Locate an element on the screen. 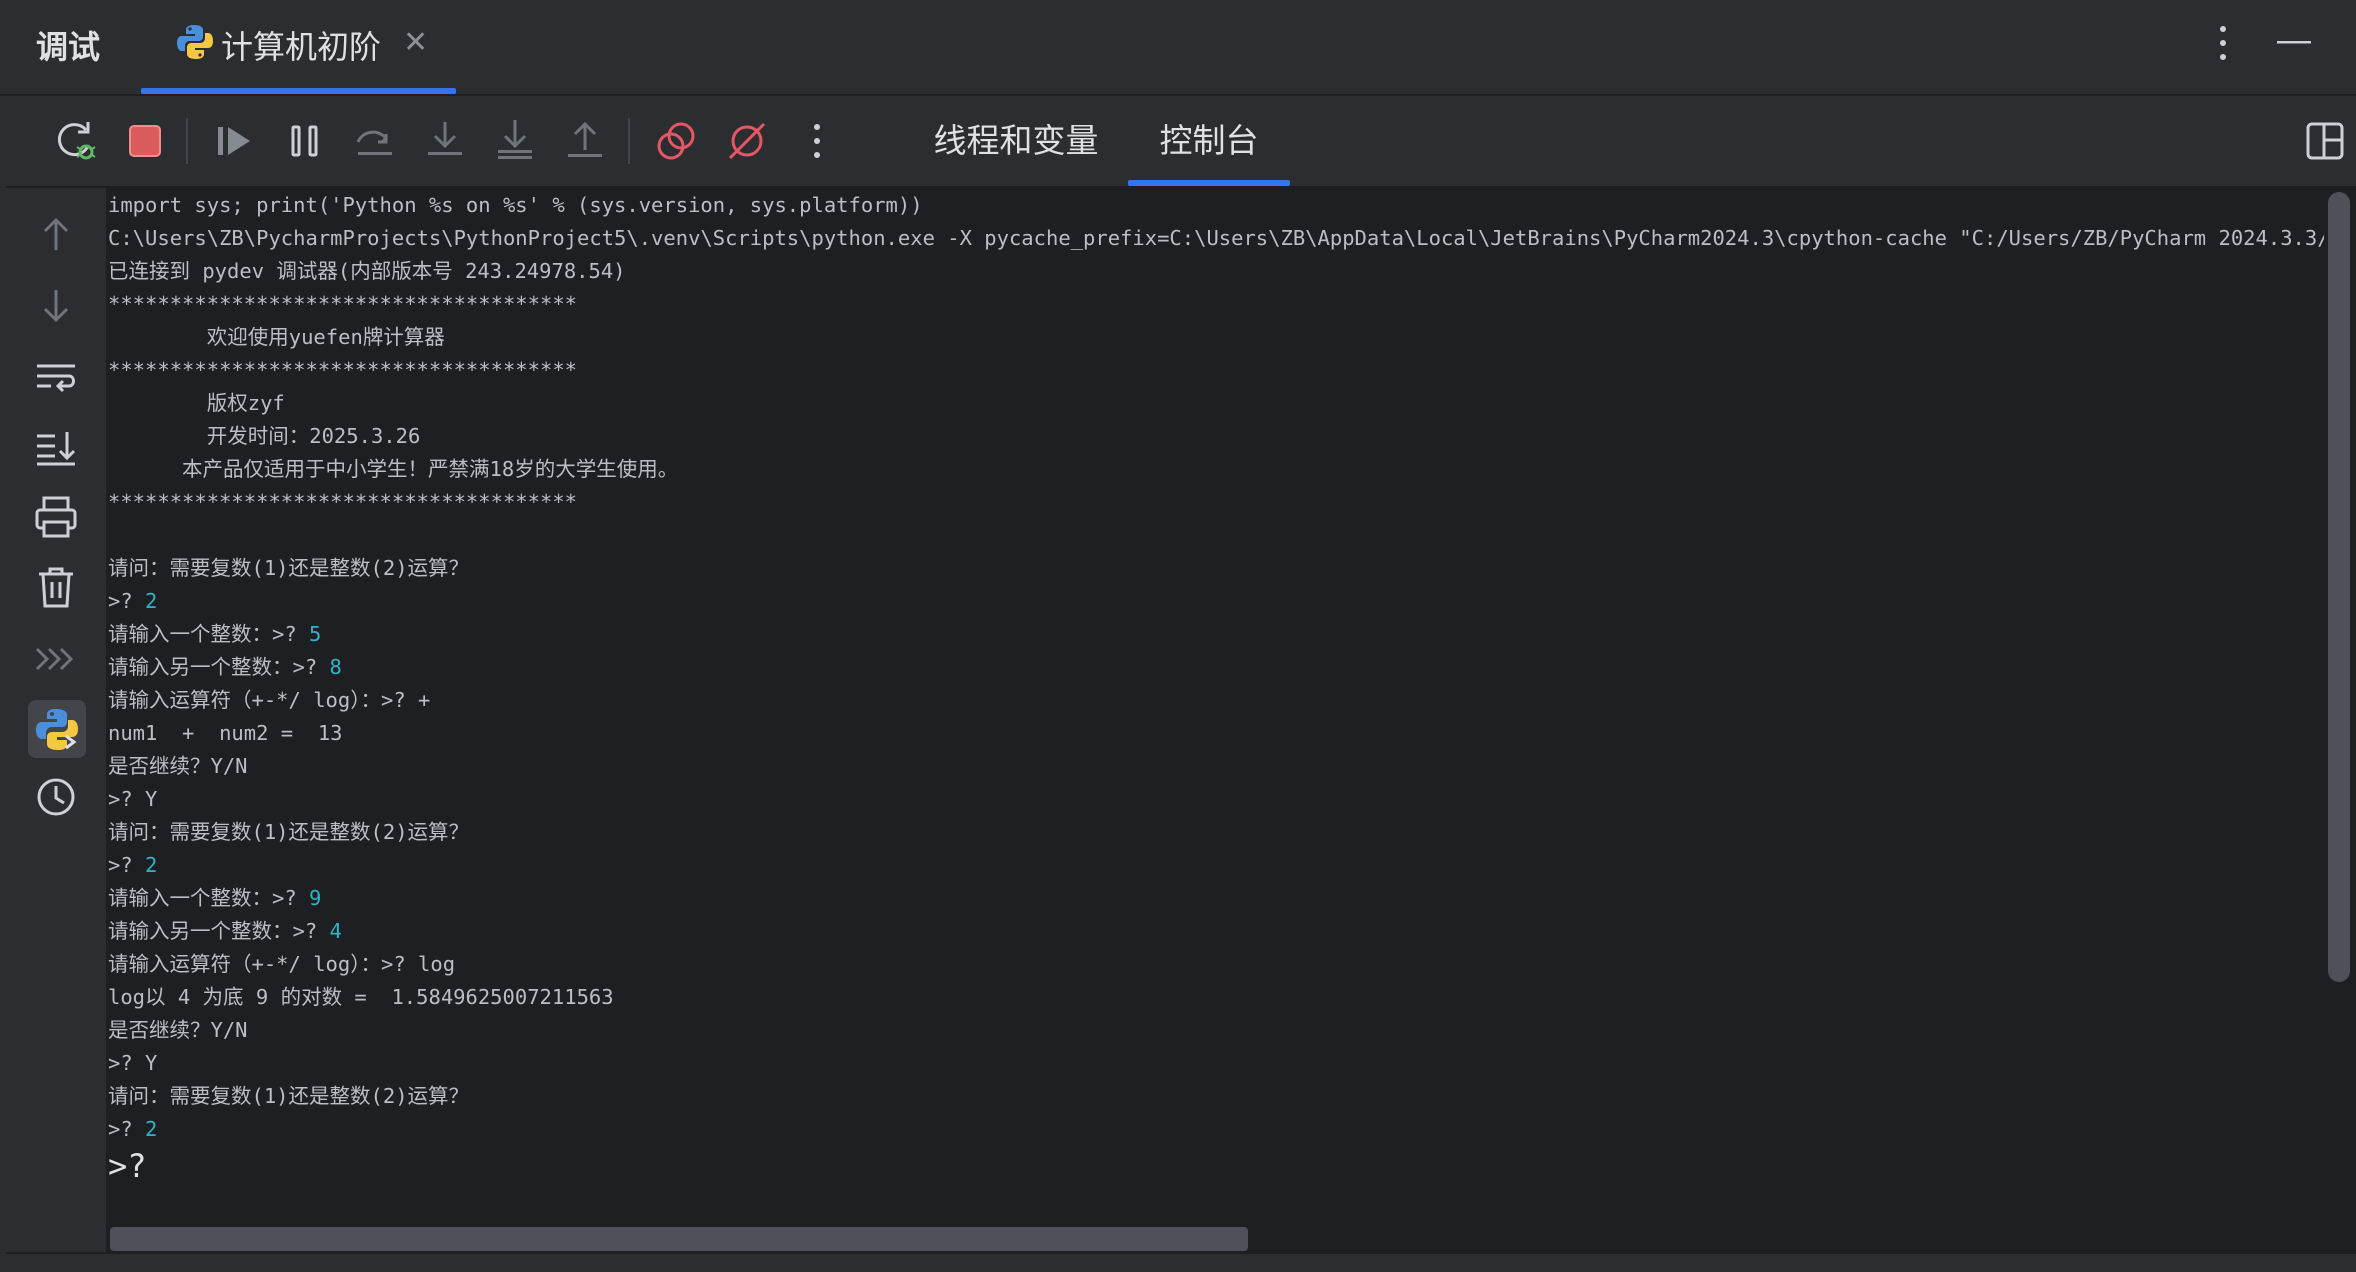 This screenshot has width=2356, height=1272. console-line: 请输入一个整数：>? 5 is located at coordinates (214, 634).